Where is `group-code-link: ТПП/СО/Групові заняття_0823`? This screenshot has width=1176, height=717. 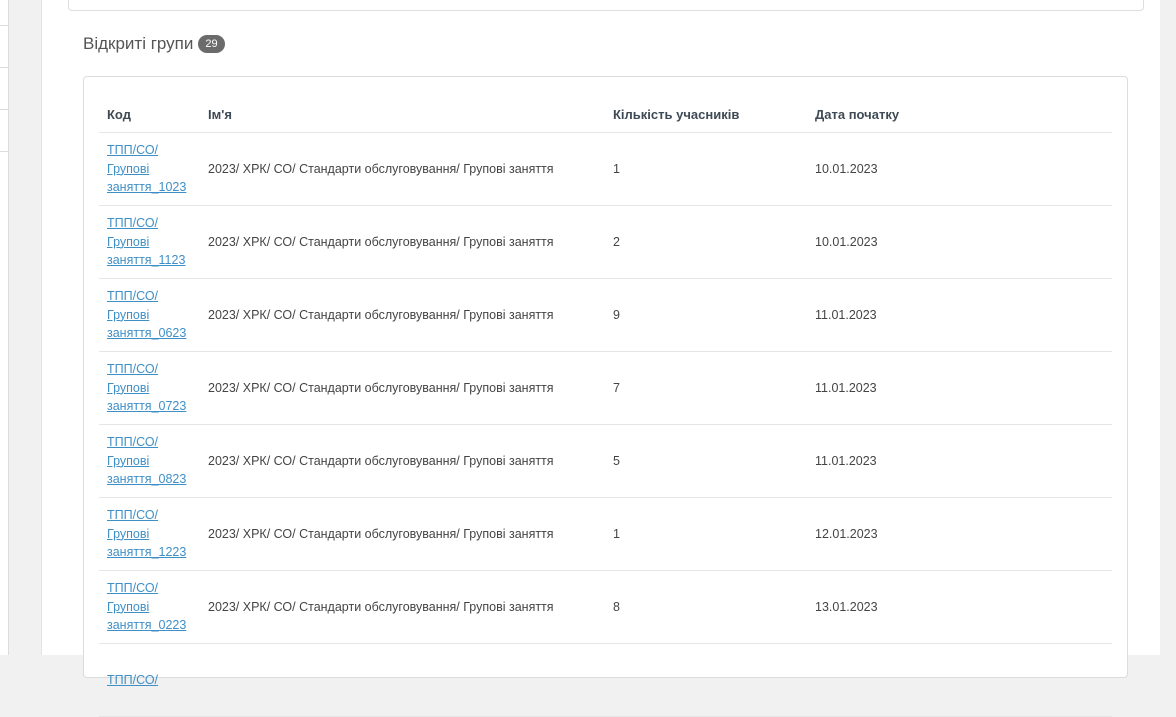 group-code-link: ТПП/СО/Групові заняття_0823 is located at coordinates (149, 461).